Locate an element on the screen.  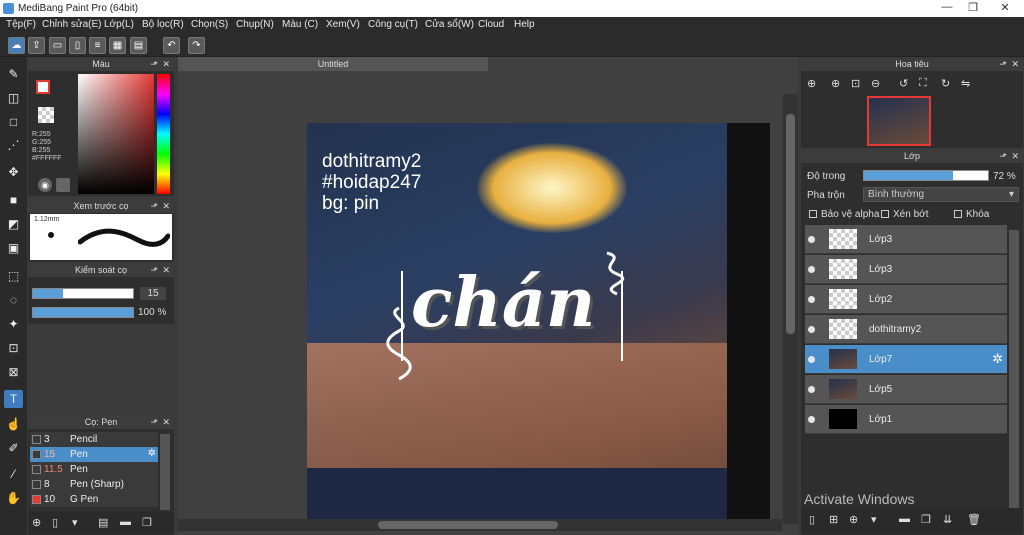
rotate-right-icon: ↻ is located at coordinates (945, 83).